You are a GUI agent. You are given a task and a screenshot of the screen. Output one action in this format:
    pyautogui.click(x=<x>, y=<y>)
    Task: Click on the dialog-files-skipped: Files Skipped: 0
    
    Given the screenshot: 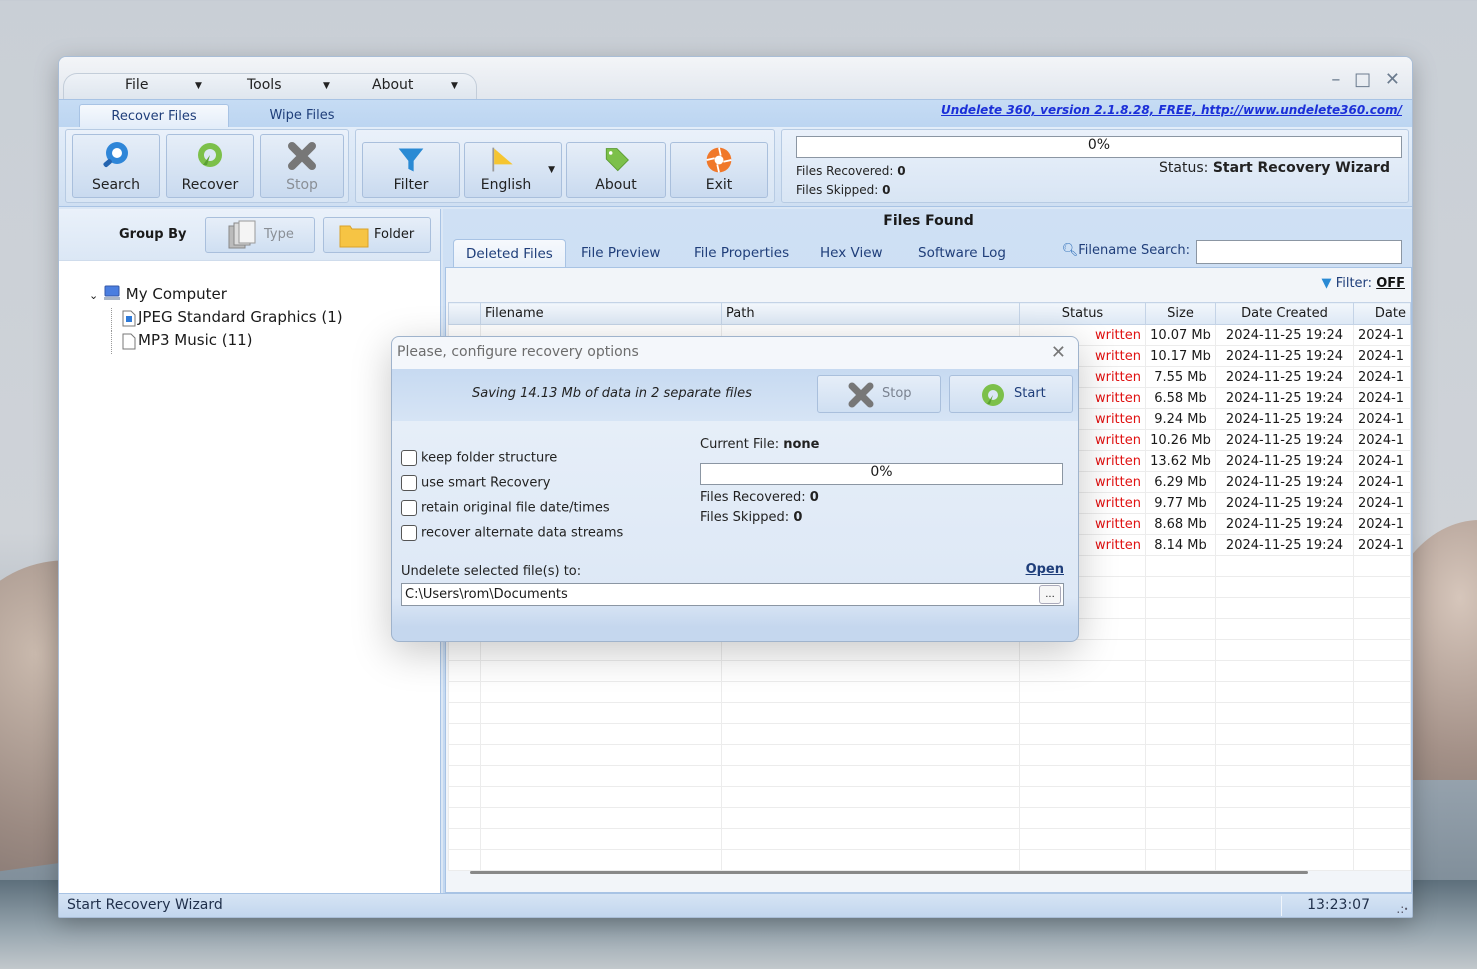 What is the action you would take?
    pyautogui.click(x=751, y=517)
    